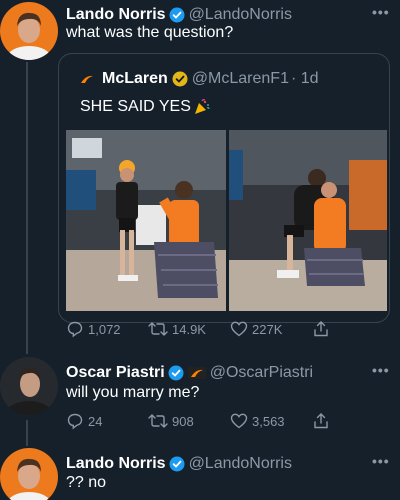  Describe the element at coordinates (305, 79) in the screenshot. I see `quoted-timestamp: · 1d` at that location.